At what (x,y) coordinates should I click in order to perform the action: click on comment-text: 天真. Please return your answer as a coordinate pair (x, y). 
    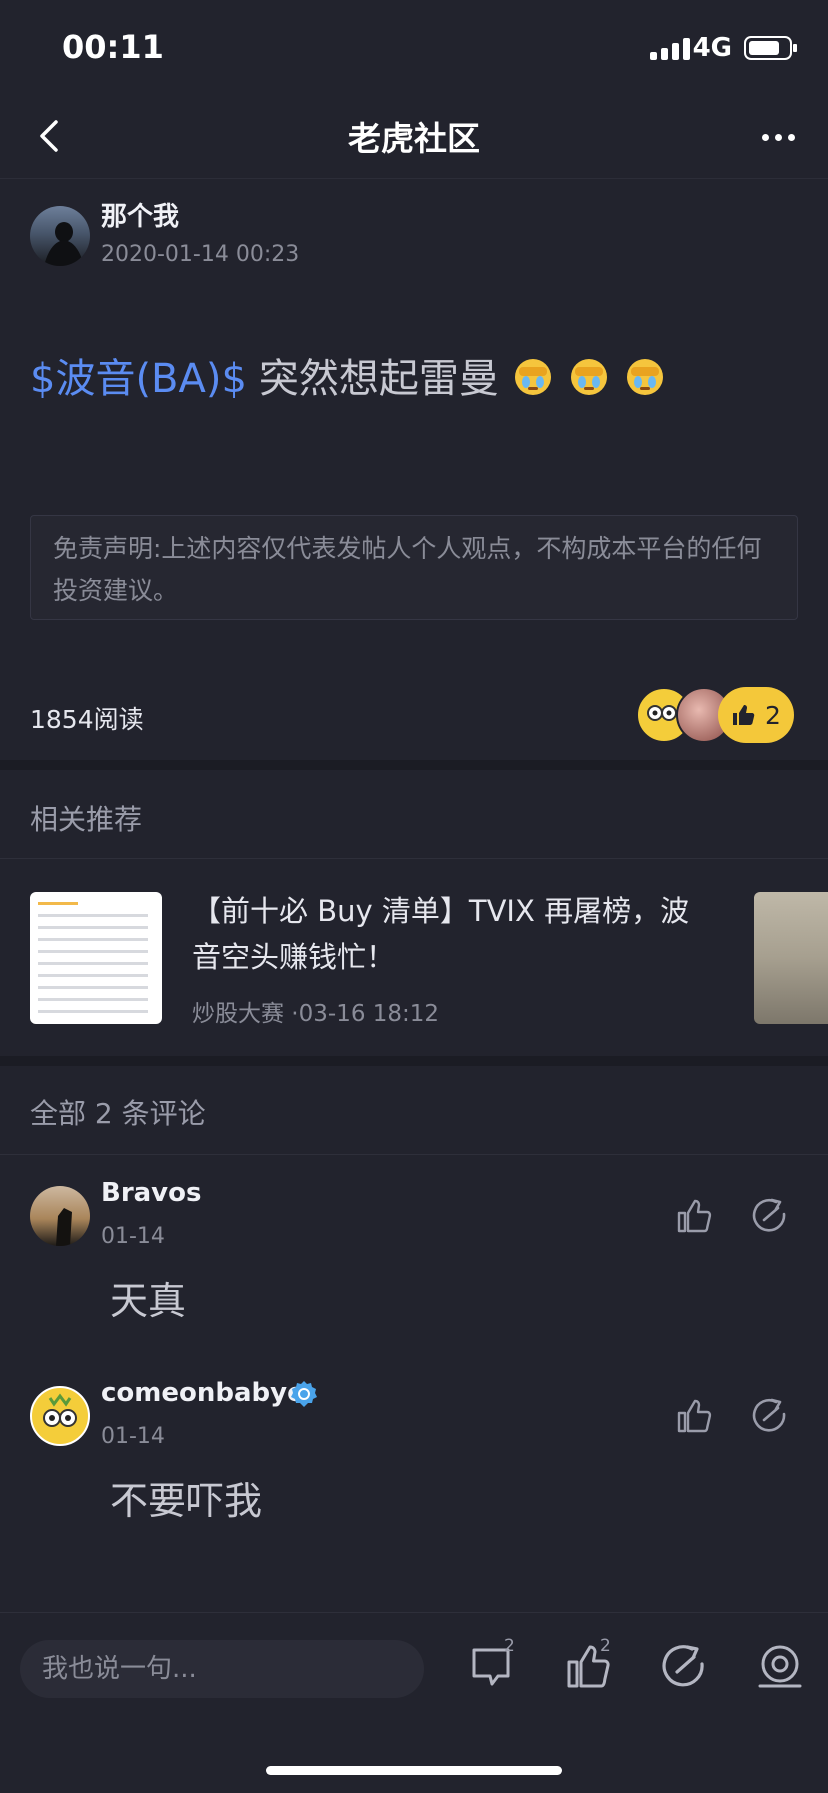
    Looking at the image, I should click on (148, 1301).